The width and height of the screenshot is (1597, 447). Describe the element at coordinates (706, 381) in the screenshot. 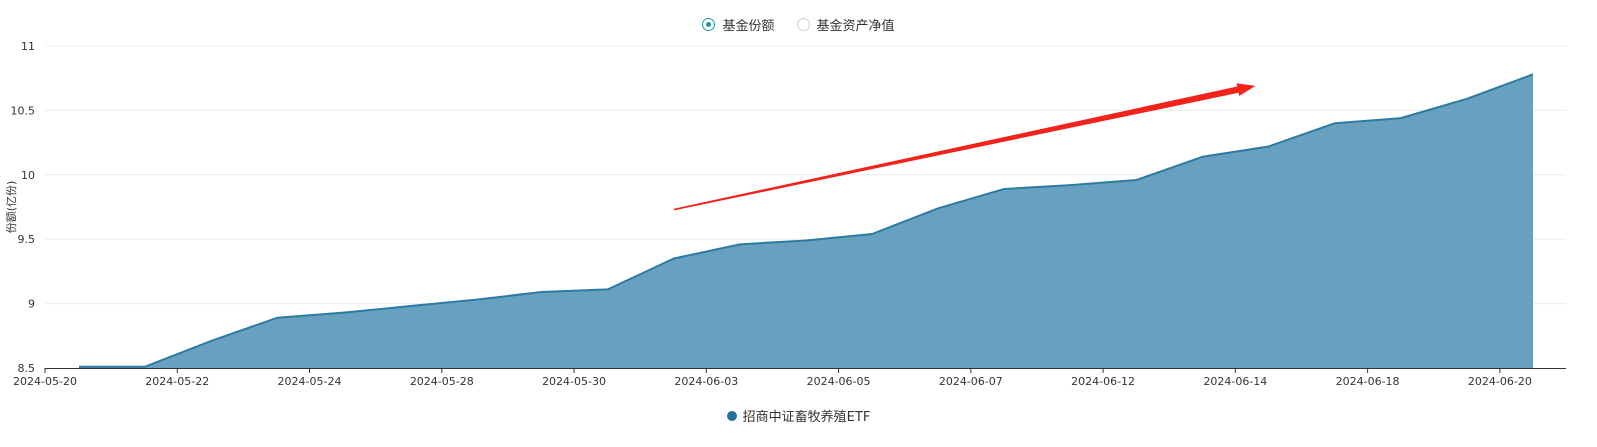

I see `x-tick-label: 2024-06-03` at that location.